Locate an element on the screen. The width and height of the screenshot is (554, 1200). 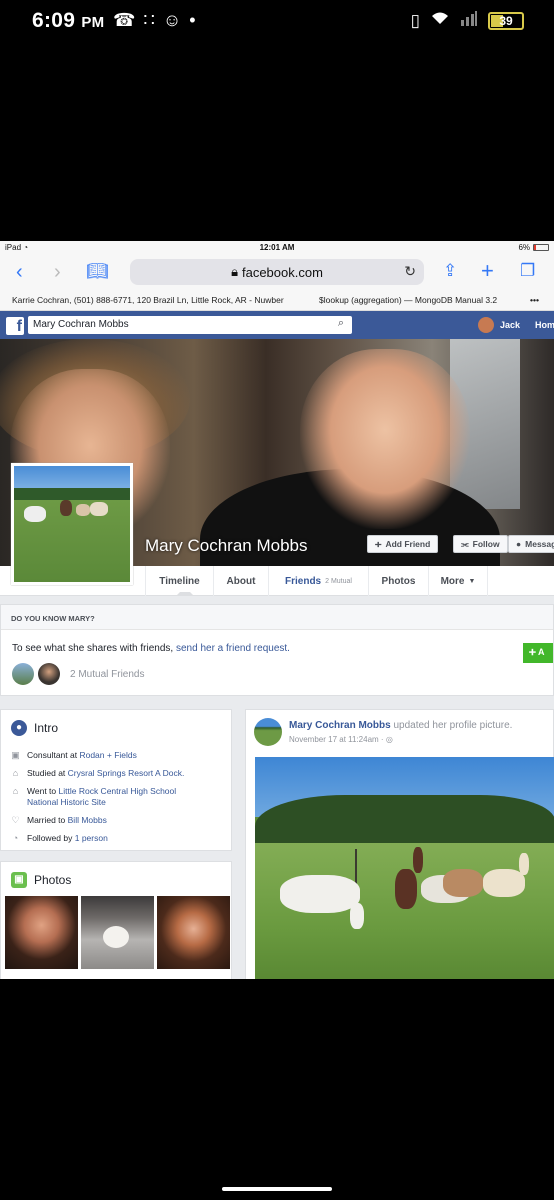
prompt-text: To see what she shares with friends, is located at coordinates (93, 648).